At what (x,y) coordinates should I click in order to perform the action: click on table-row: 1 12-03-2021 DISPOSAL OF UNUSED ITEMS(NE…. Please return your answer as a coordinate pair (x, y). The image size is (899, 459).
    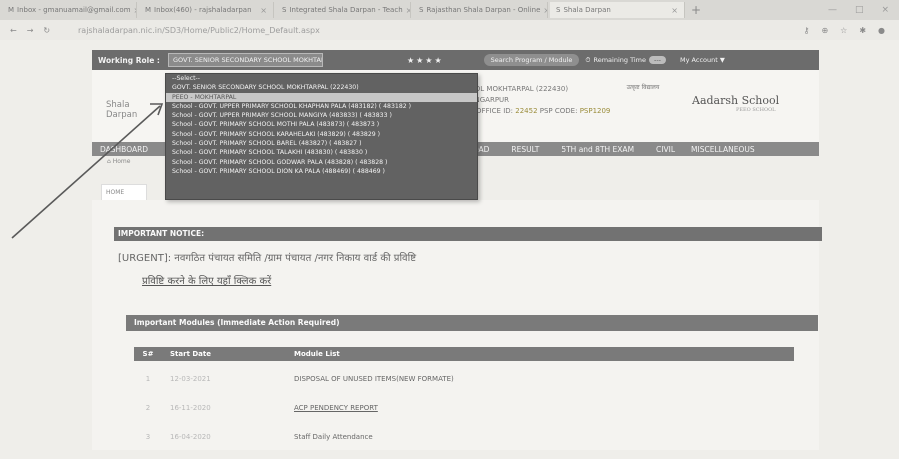
    Looking at the image, I should click on (464, 379).